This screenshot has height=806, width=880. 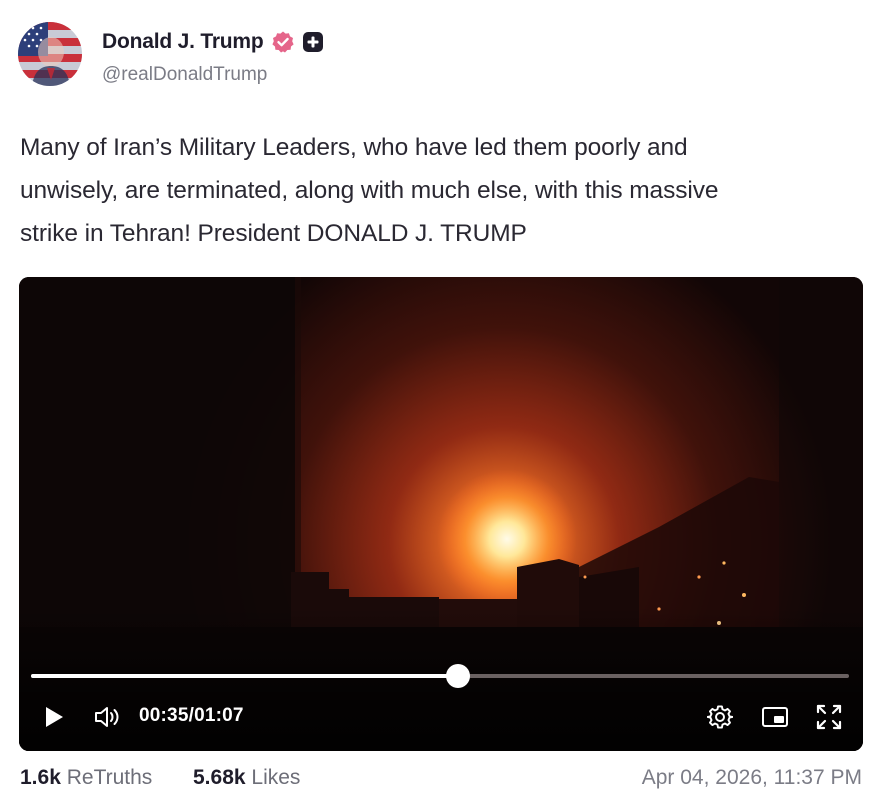 I want to click on current-time: 00:35, so click(x=164, y=715).